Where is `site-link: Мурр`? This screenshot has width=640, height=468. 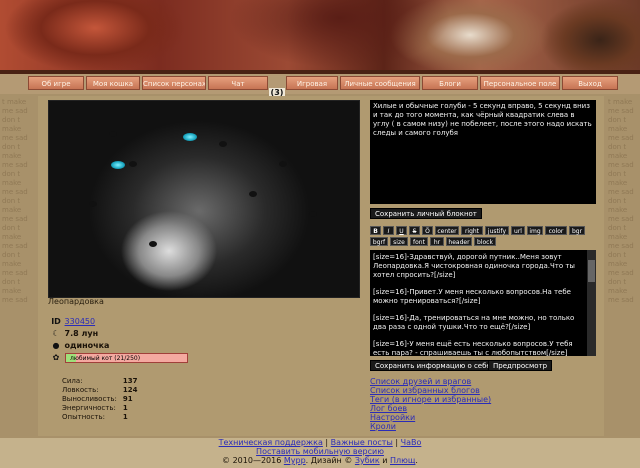
site-link: Мурр is located at coordinates (295, 460).